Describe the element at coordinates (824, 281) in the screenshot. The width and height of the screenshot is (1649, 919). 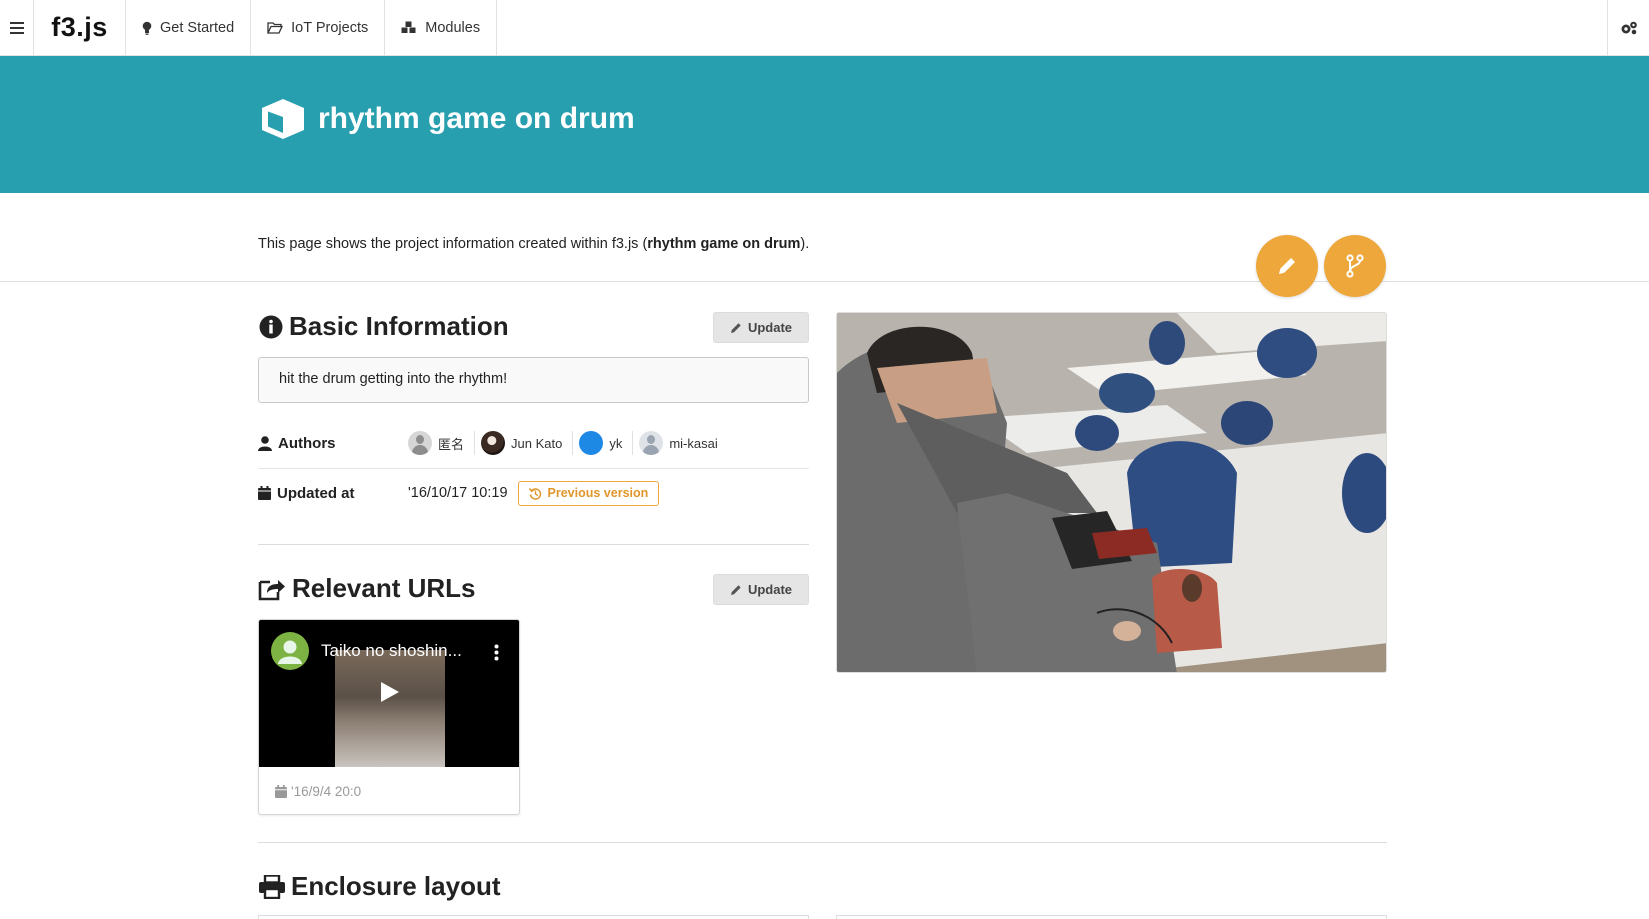
I see `intro-divider` at that location.